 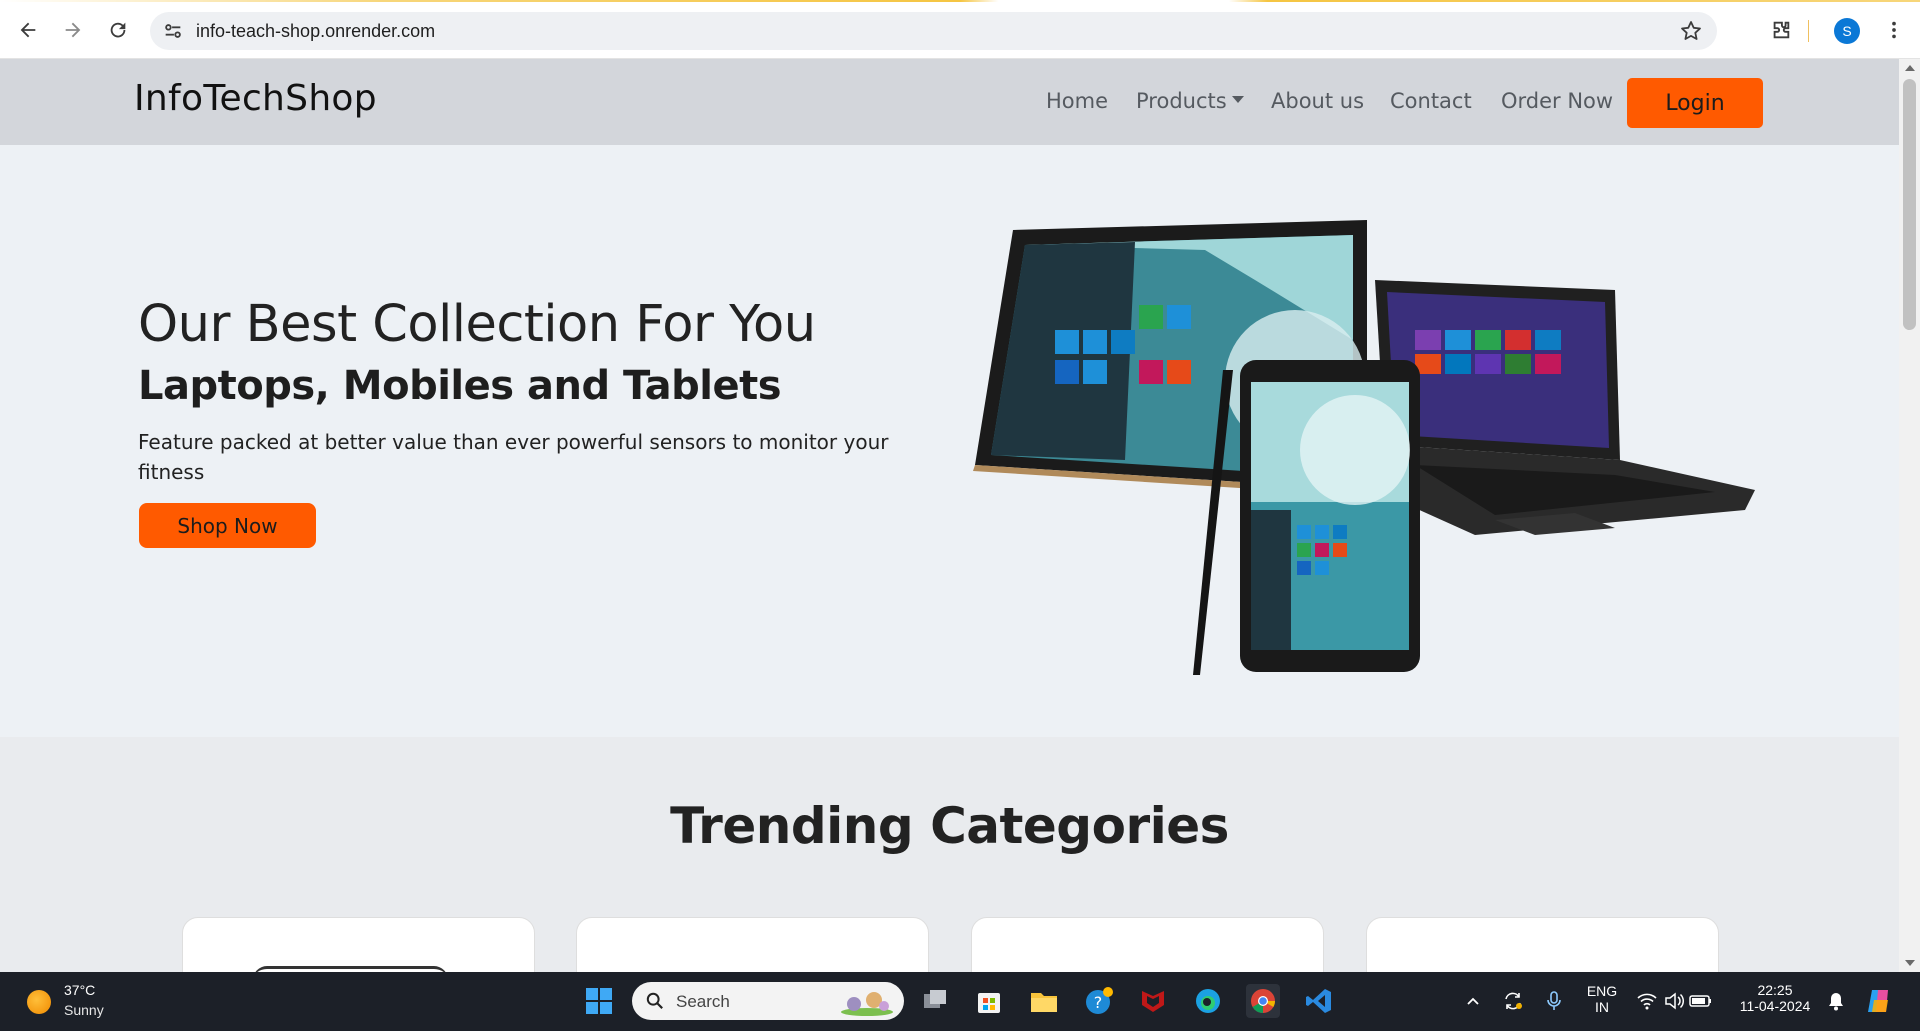 What do you see at coordinates (315, 31) in the screenshot?
I see `address-url: info-teach-shop.onrender.com` at bounding box center [315, 31].